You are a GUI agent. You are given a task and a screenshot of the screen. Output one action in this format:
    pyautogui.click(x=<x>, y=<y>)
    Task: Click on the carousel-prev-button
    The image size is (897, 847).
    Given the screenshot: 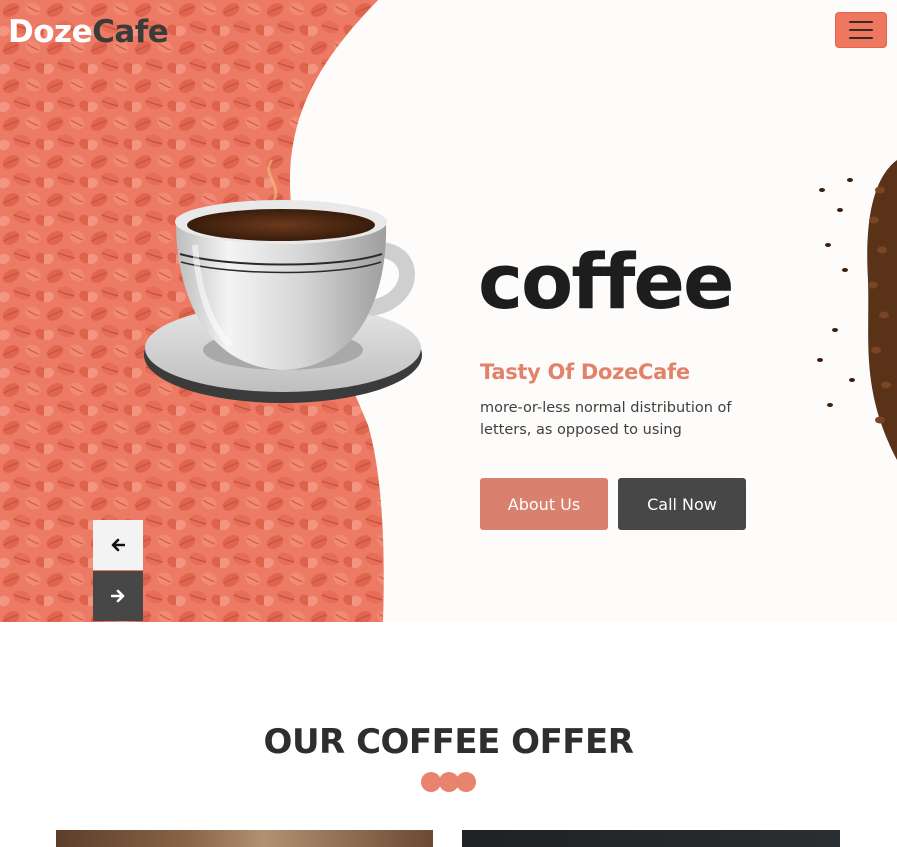 What is the action you would take?
    pyautogui.click(x=118, y=545)
    